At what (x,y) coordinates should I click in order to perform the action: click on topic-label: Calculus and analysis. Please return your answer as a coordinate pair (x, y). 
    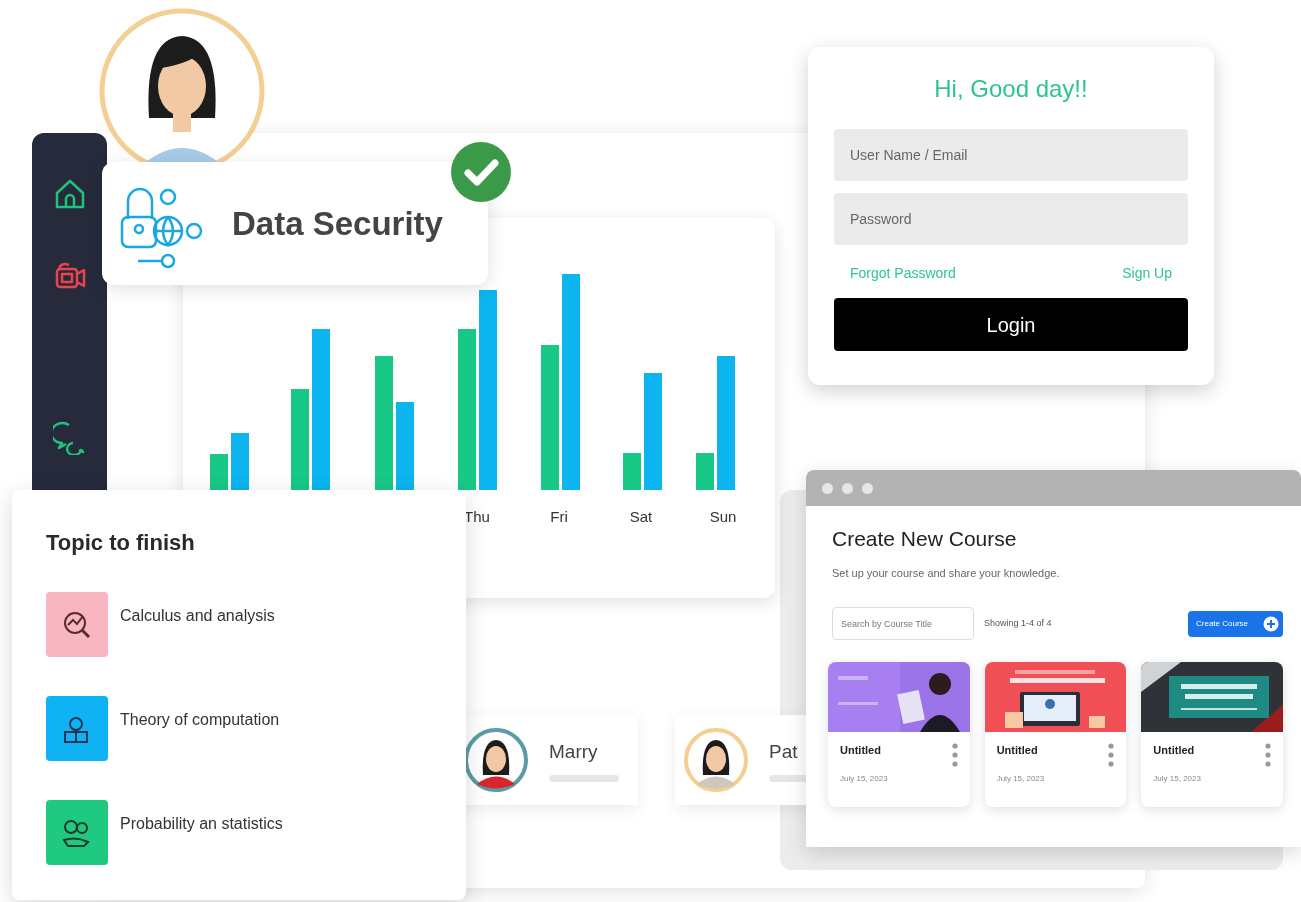
    Looking at the image, I should click on (197, 616).